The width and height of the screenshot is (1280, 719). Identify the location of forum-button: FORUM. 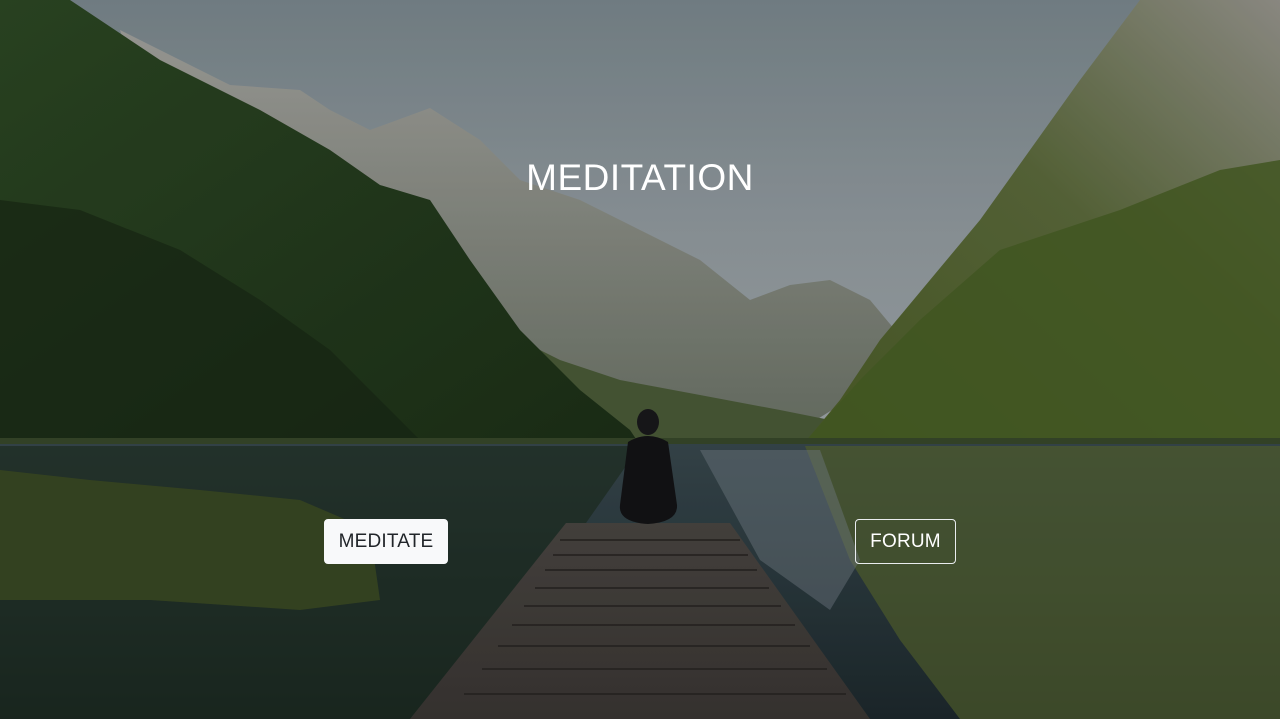
(905, 541).